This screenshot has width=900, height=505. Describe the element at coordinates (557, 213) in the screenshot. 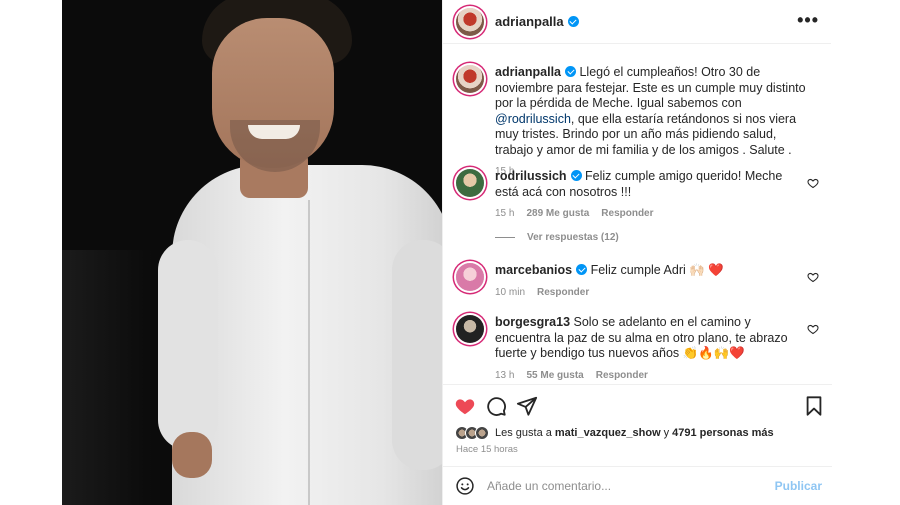

I see `comment-likes: 289 Me gusta` at that location.